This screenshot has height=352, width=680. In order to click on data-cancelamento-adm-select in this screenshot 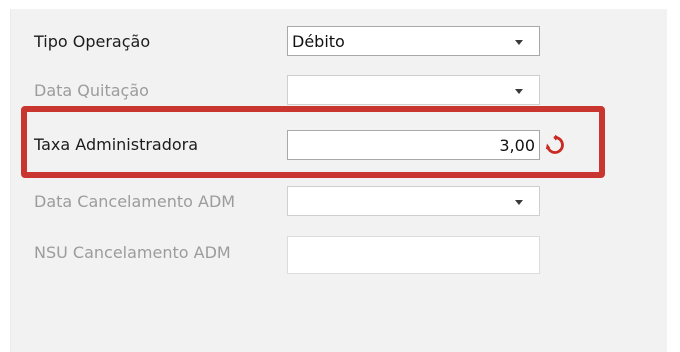, I will do `click(413, 201)`.